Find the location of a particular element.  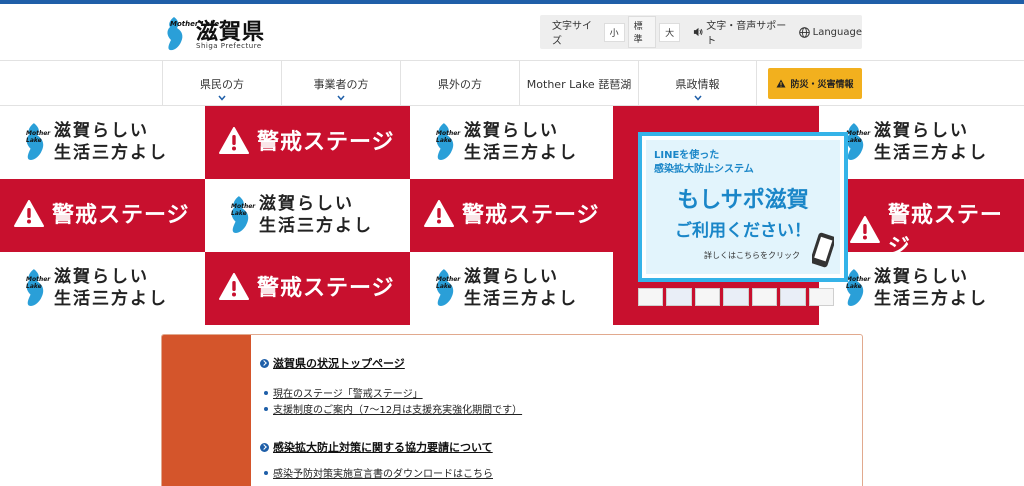

section-title: 滋賀県の状況トップページ is located at coordinates (339, 363).